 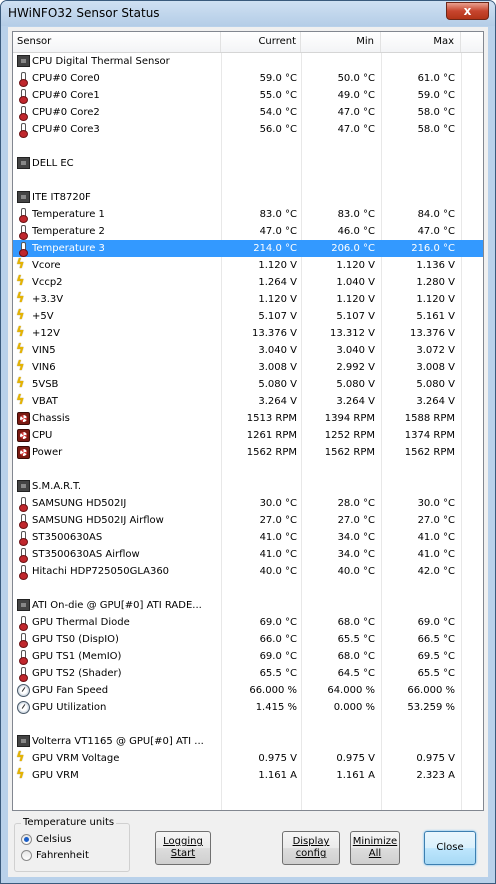 What do you see at coordinates (248, 248) in the screenshot?
I see `table-row: Temperature 3 214.0 °C 206.0 °C 216.0 °C` at bounding box center [248, 248].